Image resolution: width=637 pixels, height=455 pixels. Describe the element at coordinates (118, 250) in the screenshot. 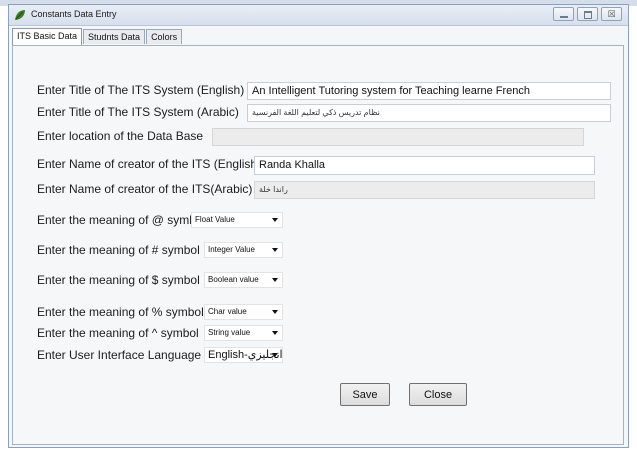

I see `hash-symbol-label: Enter the meaning of # symbol` at that location.